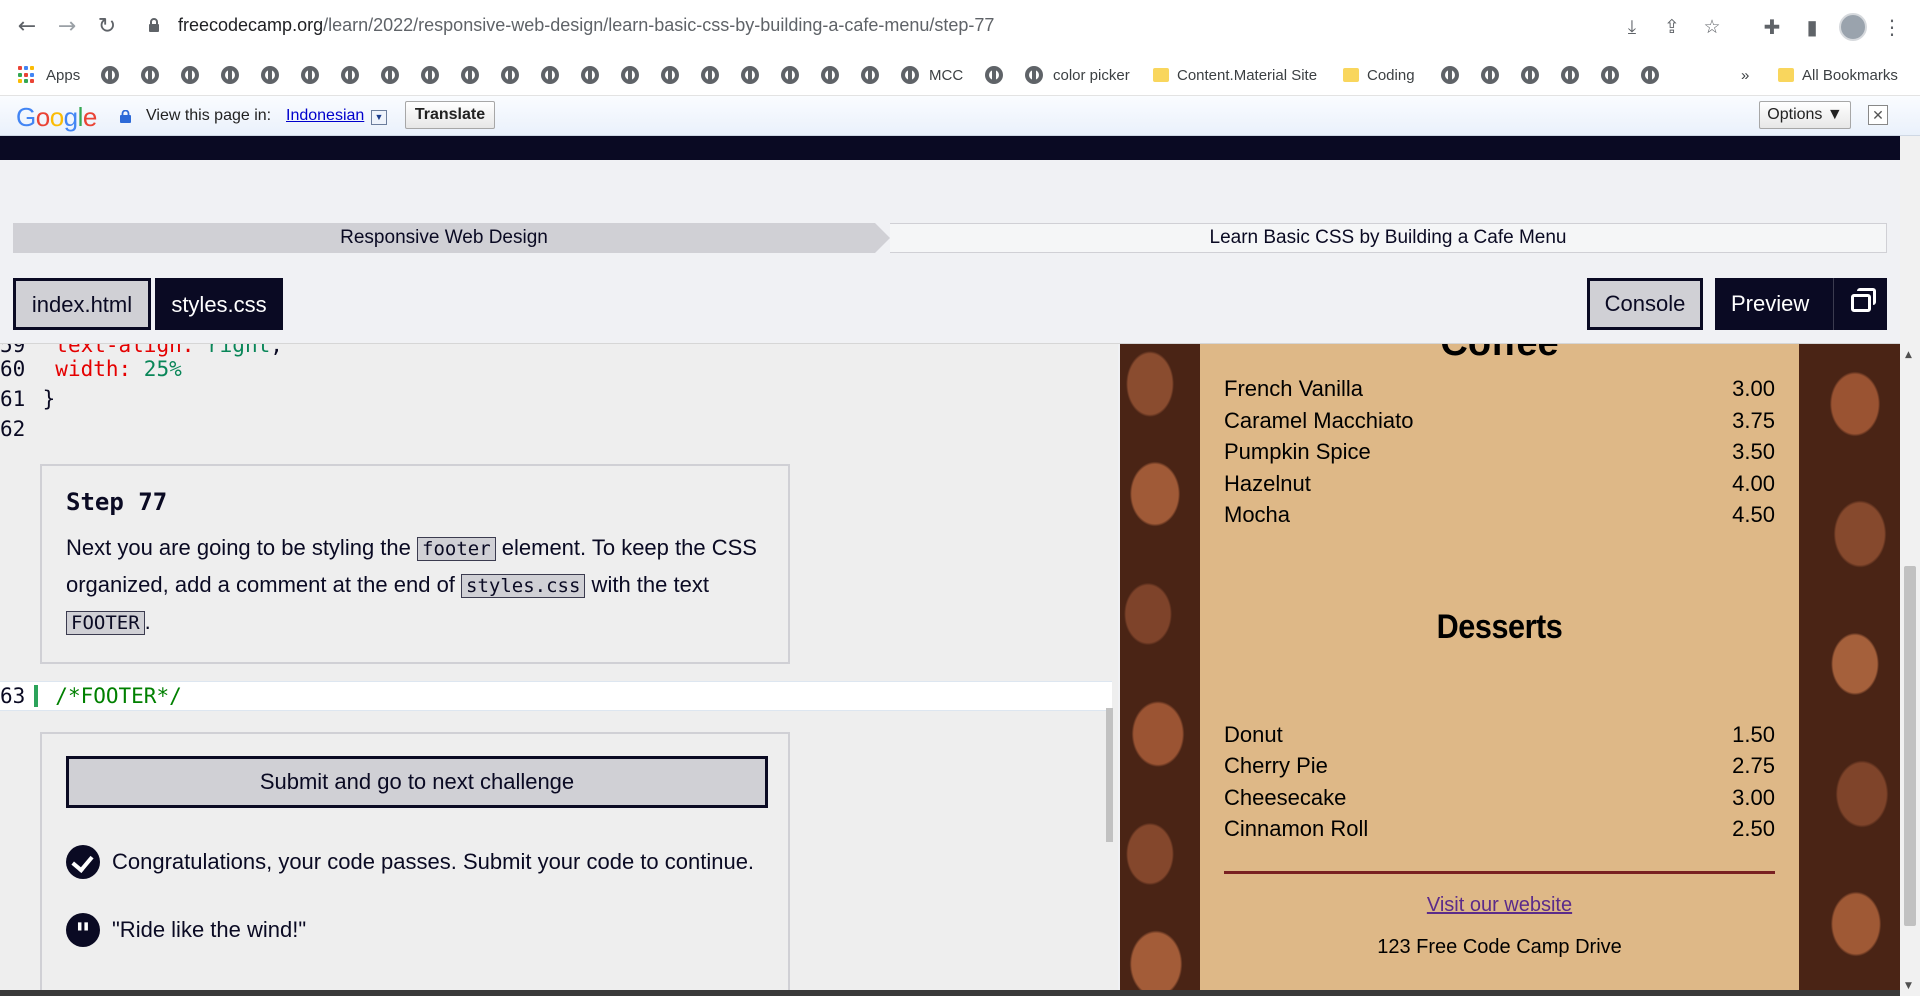  Describe the element at coordinates (1672, 27) in the screenshot. I see `share-icon: ⇪` at that location.